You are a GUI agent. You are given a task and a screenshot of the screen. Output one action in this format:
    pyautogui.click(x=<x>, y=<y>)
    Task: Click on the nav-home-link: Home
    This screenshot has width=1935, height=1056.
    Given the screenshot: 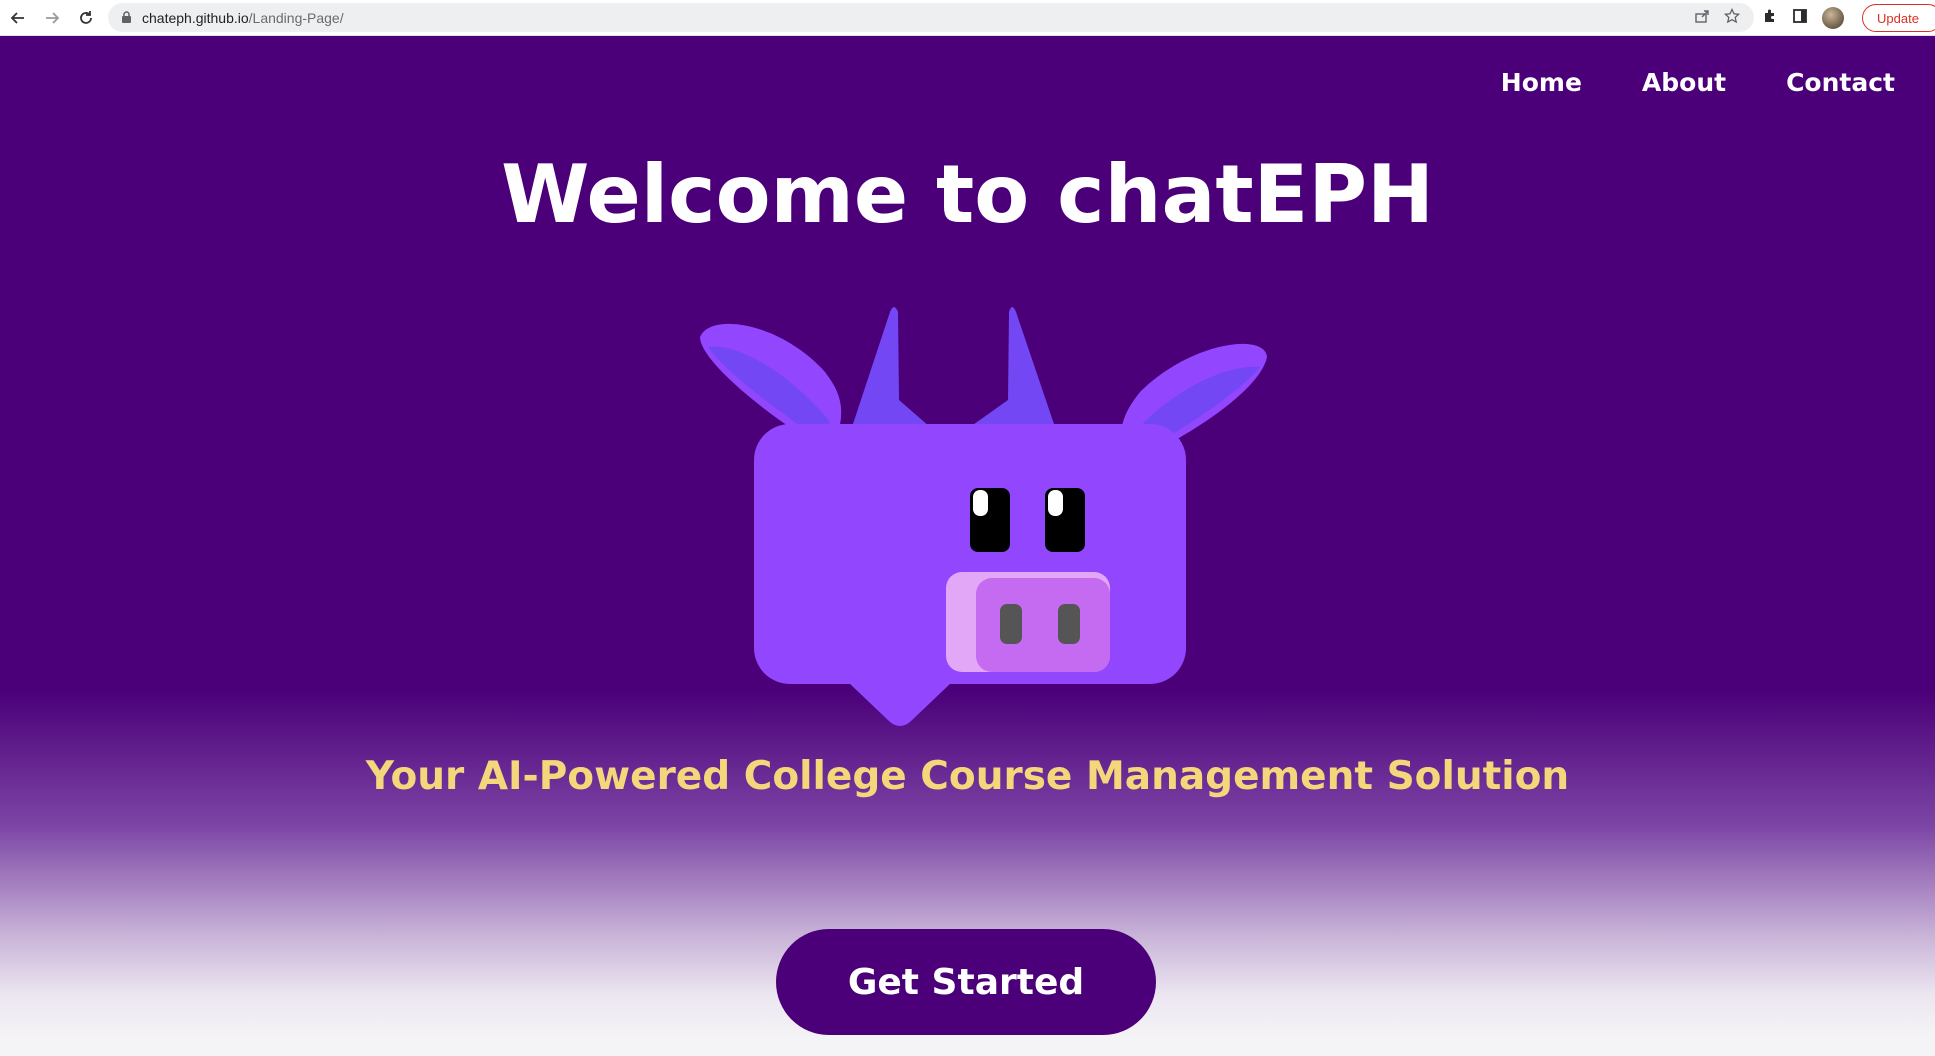 What is the action you would take?
    pyautogui.click(x=1541, y=82)
    